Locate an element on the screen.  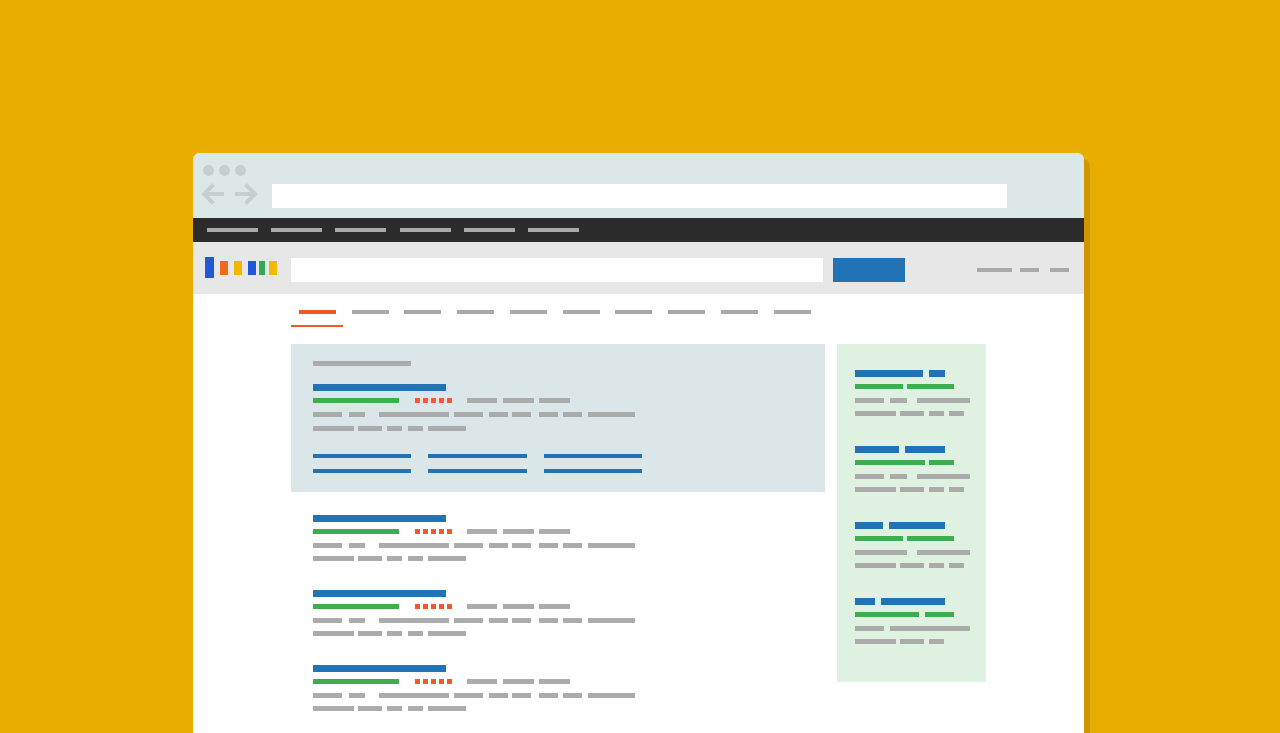
featured-result is located at coordinates (558, 418).